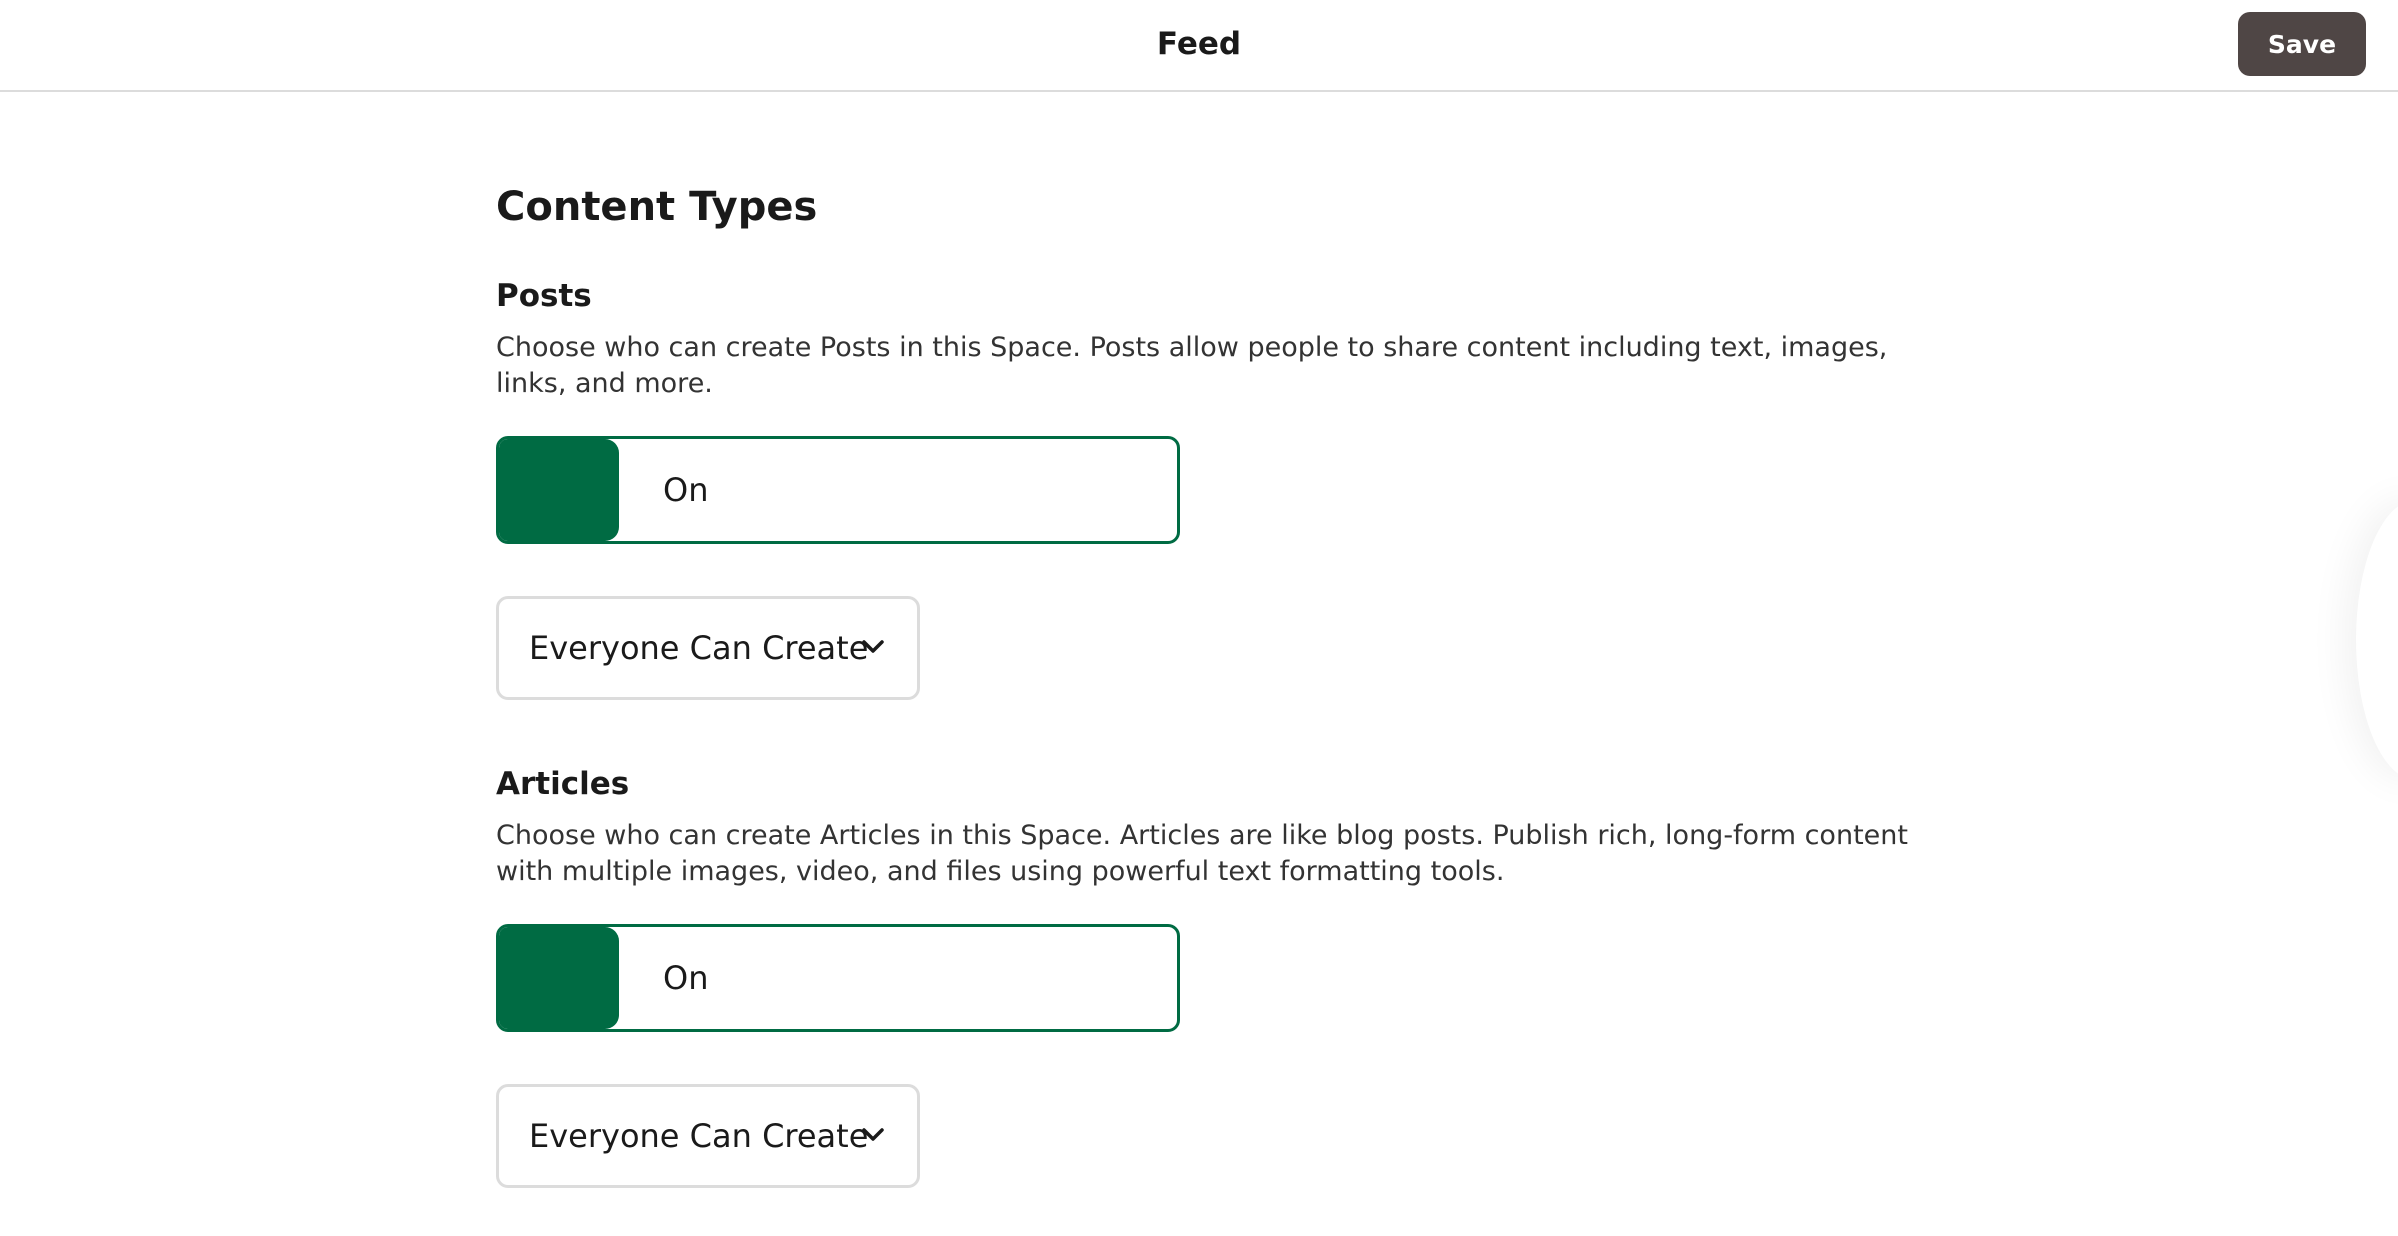  I want to click on section-title: Content Types, so click(657, 207).